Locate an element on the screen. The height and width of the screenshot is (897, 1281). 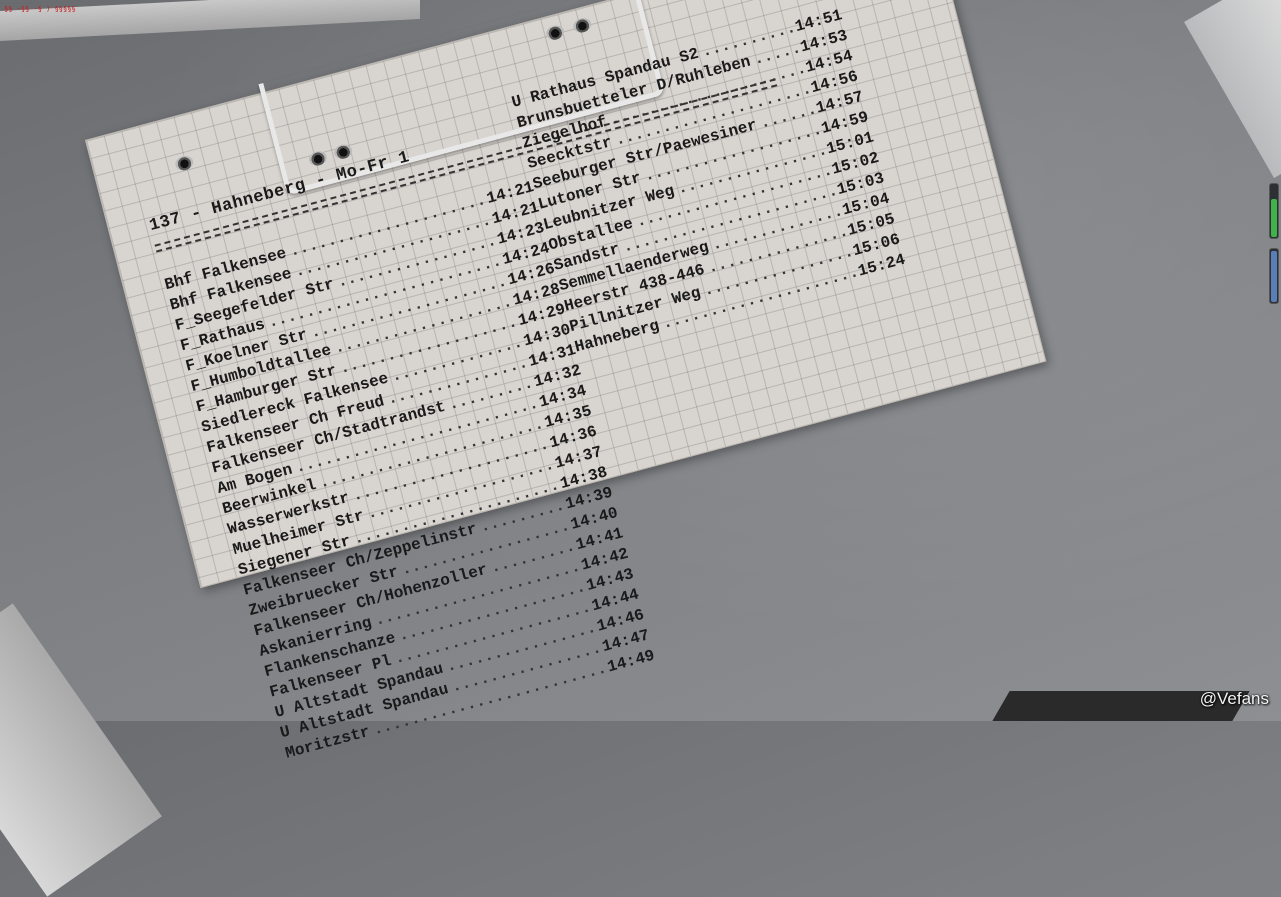
watermark: @Vefans is located at coordinates (1234, 698).